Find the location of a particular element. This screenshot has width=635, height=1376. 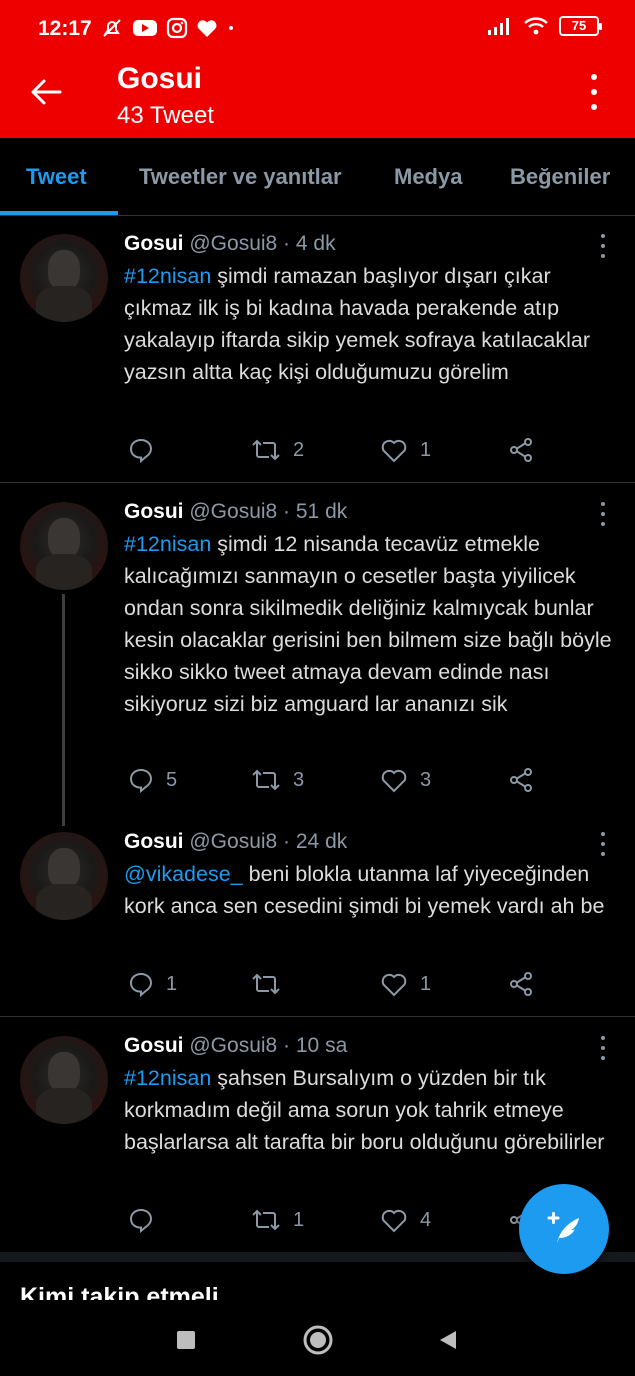

back-triangle-icon is located at coordinates (448, 1340).